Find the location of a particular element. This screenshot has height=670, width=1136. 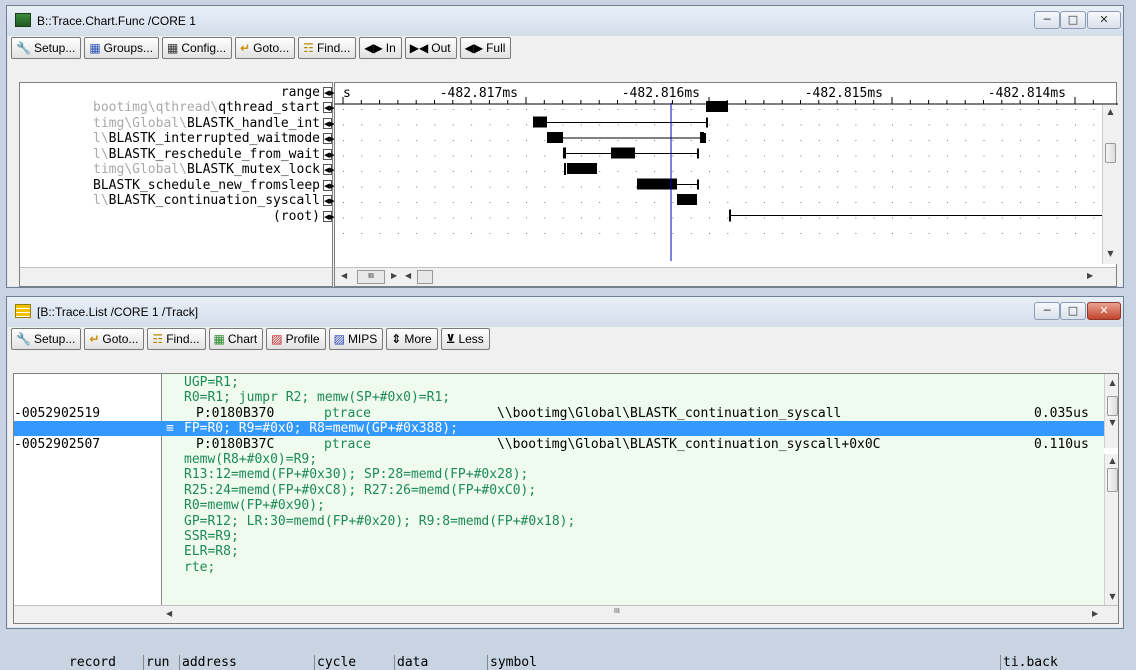

chart-vscroll-thumb is located at coordinates (1110, 153).